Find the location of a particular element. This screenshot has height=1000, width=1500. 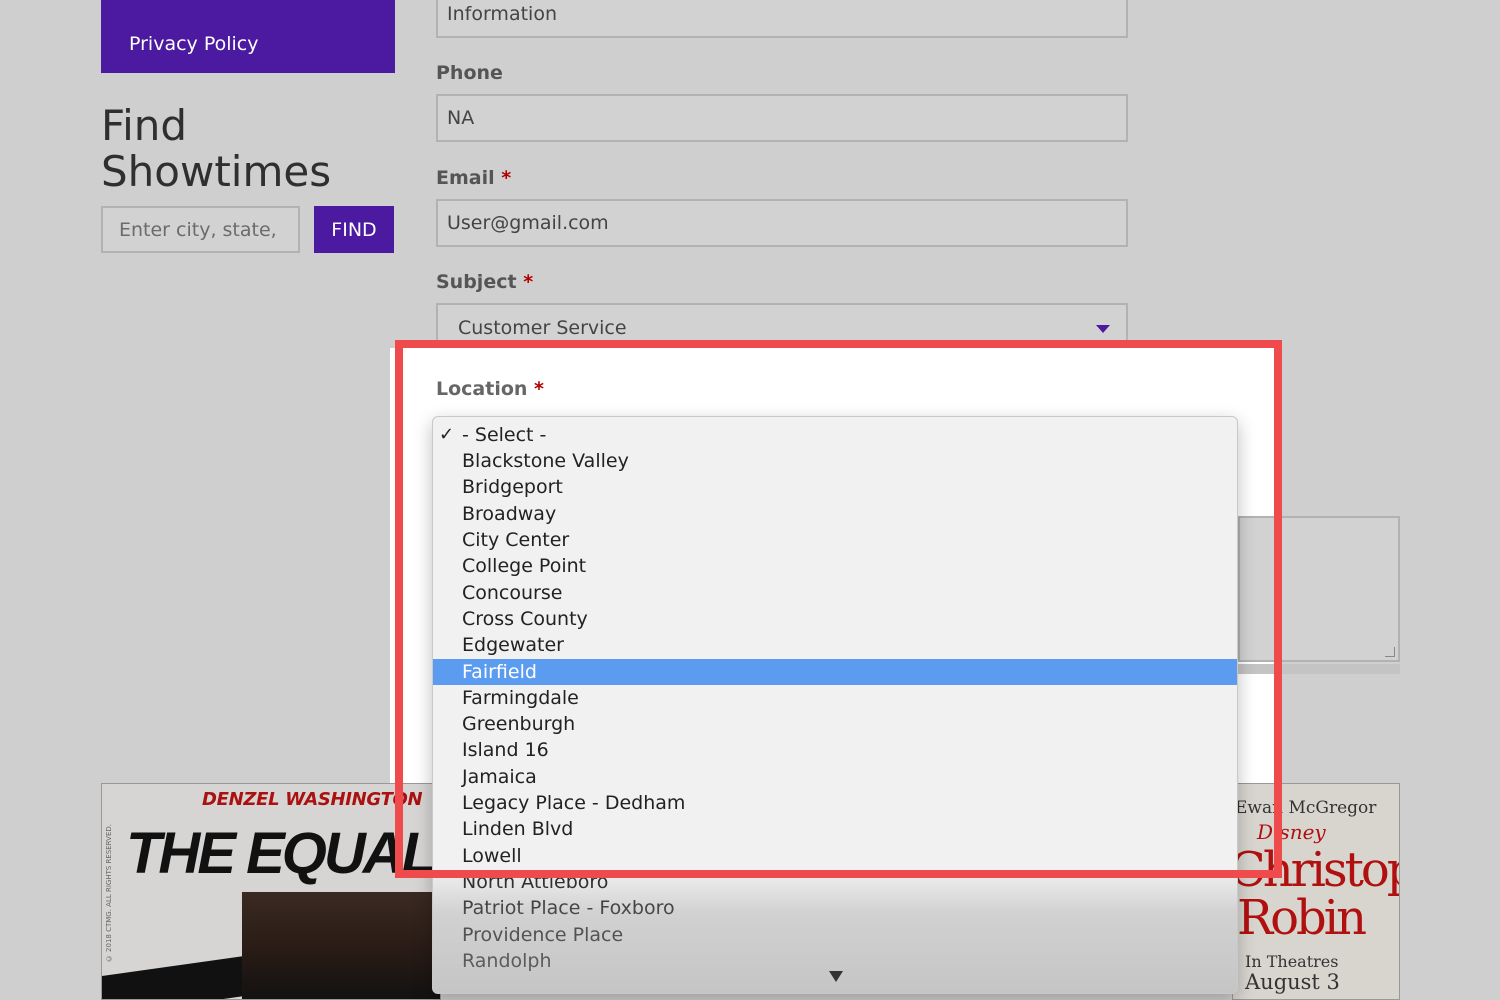

poster-title-line2: Robin is located at coordinates (1302, 918).